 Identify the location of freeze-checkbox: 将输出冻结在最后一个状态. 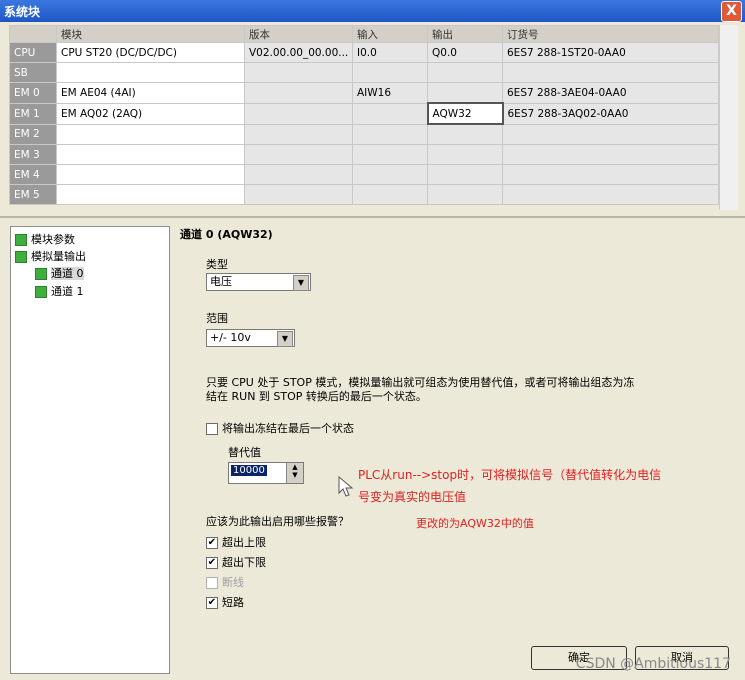
(280, 428).